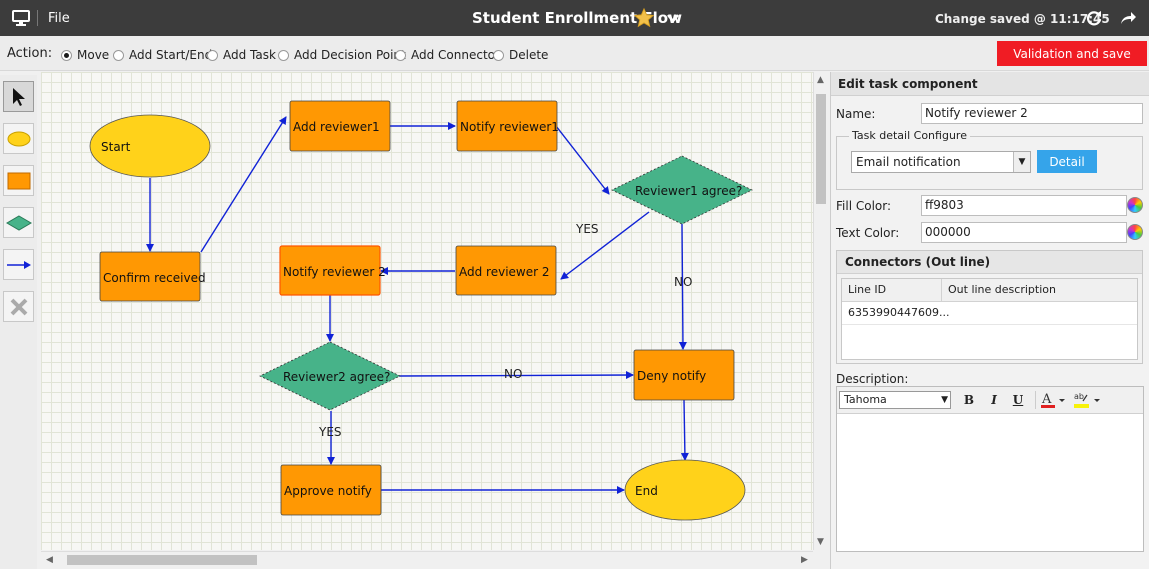  Describe the element at coordinates (644, 18) in the screenshot. I see `star-icon` at that location.